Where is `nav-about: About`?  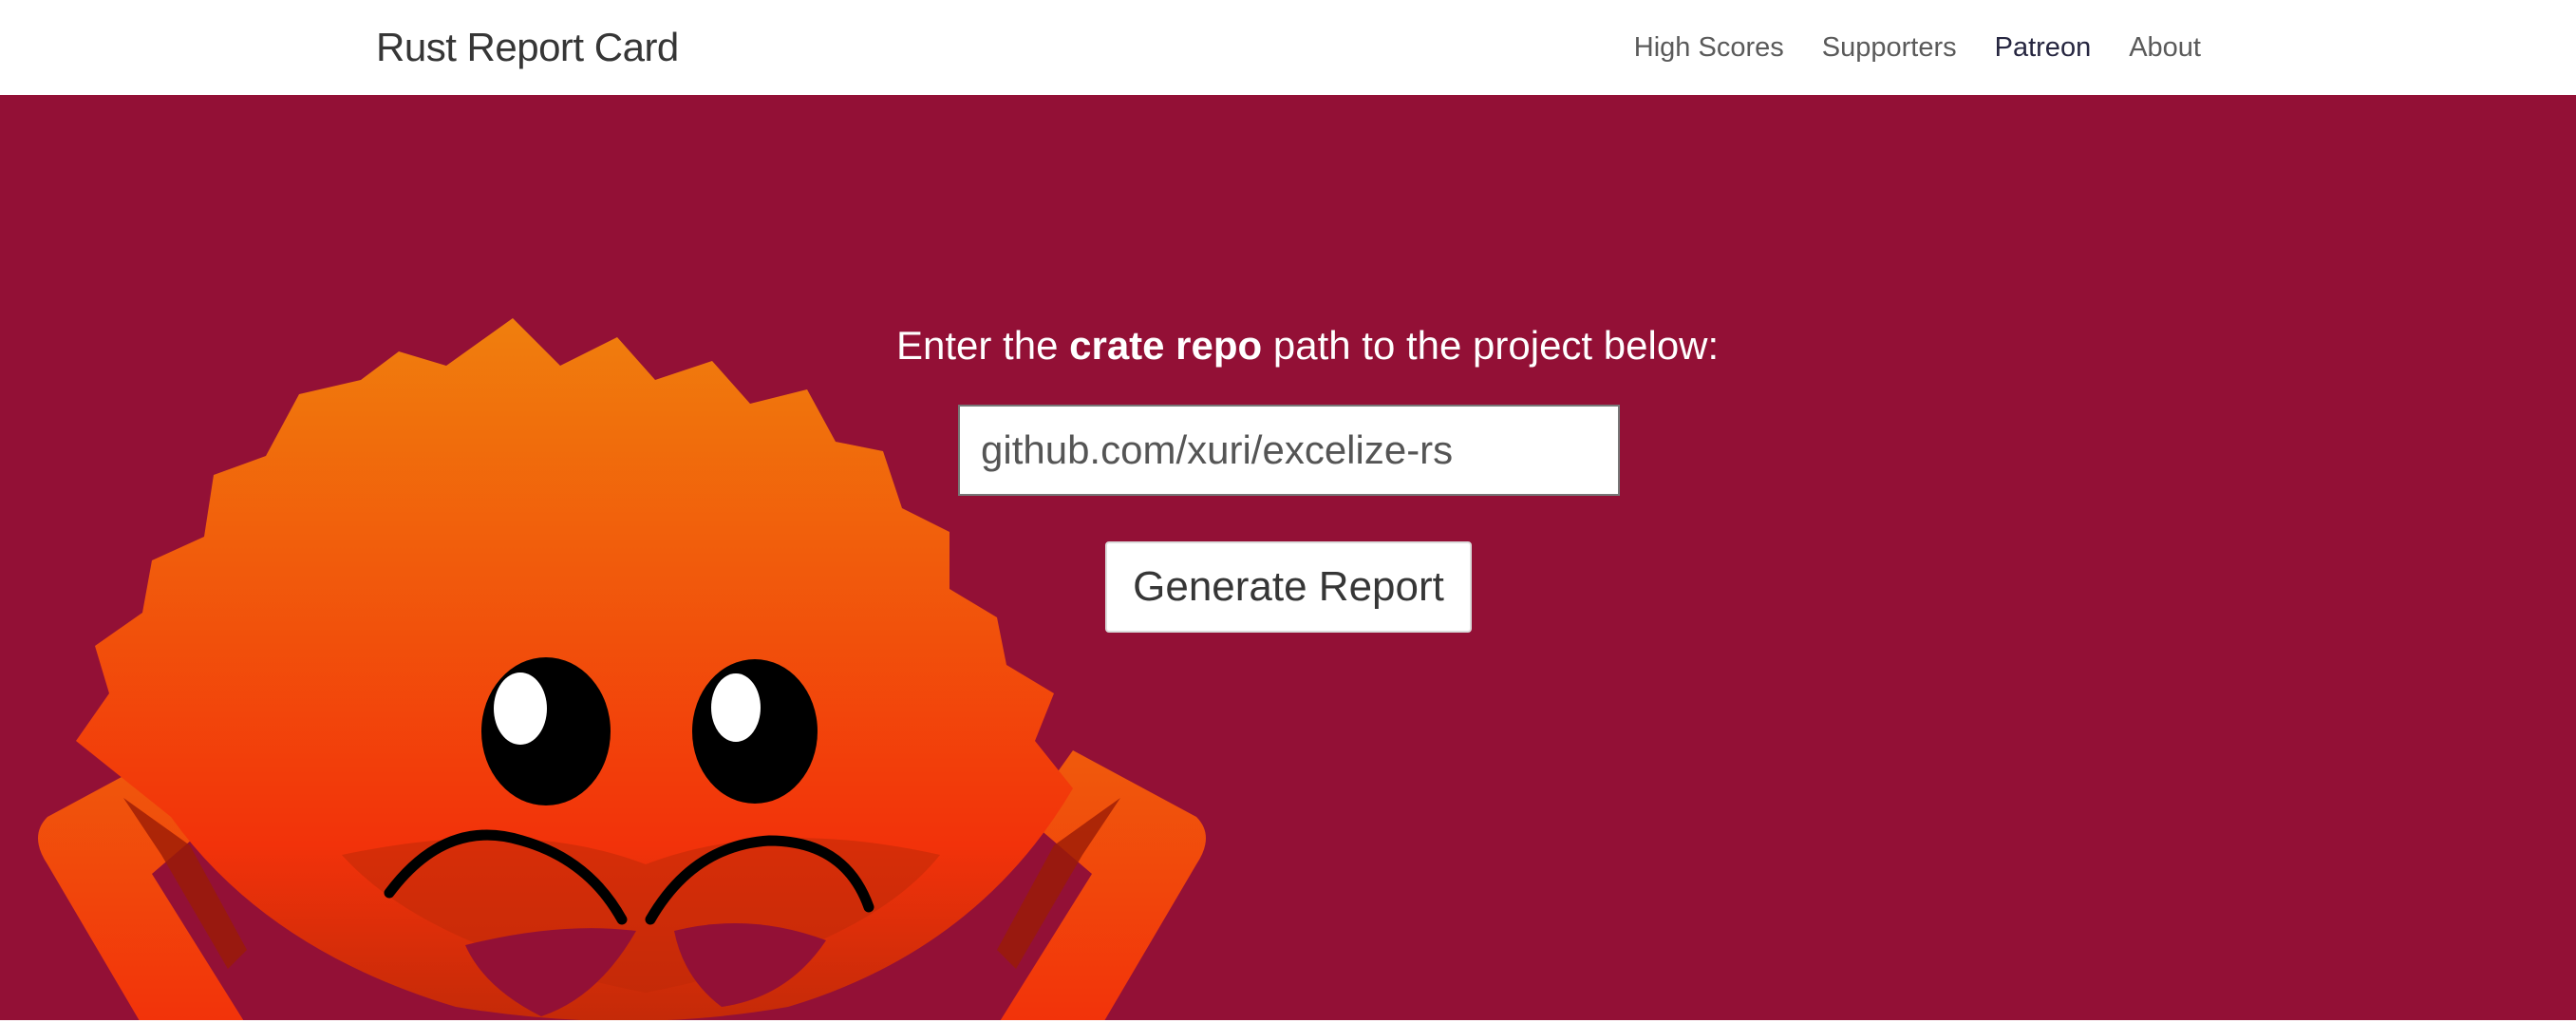 nav-about: About is located at coordinates (2165, 47).